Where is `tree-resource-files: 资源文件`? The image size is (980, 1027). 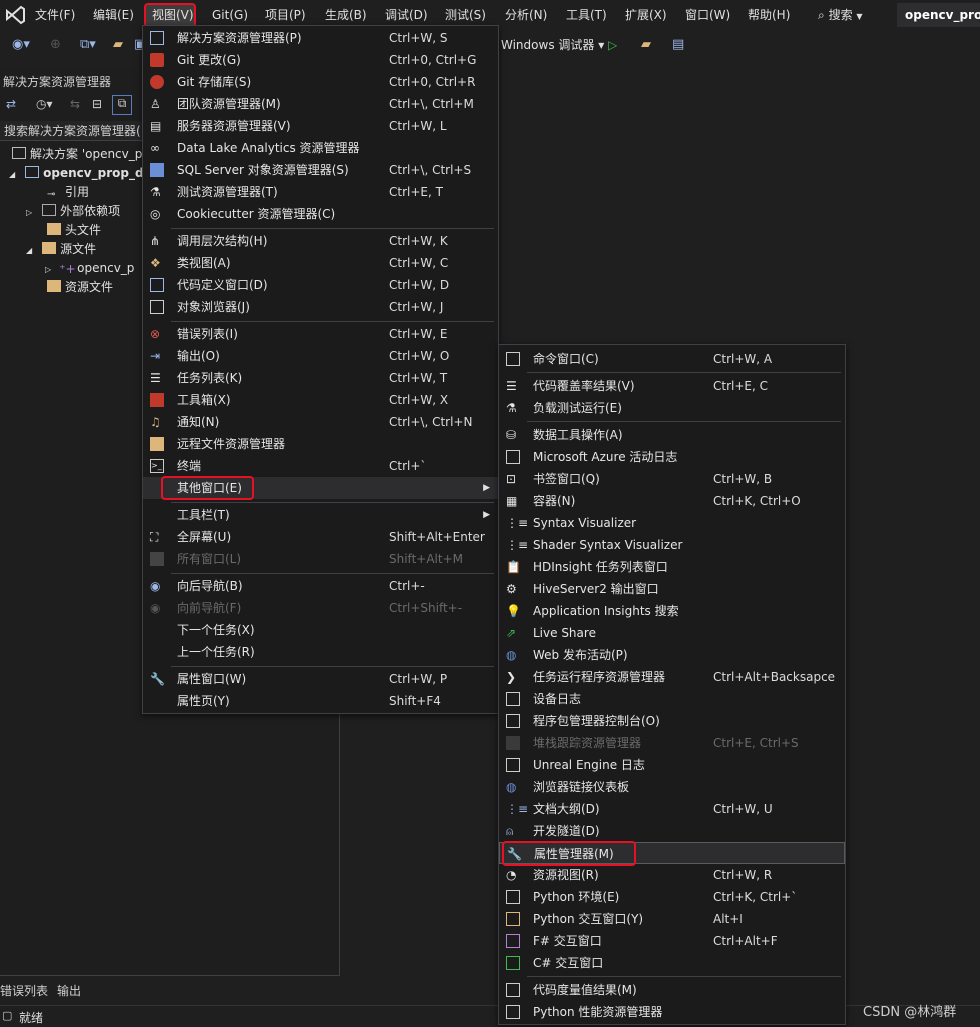 tree-resource-files: 资源文件 is located at coordinates (80, 287).